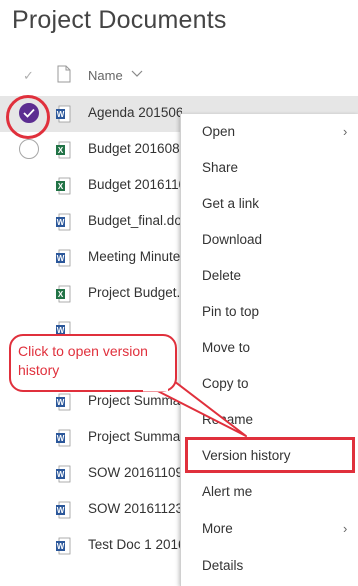 This screenshot has height=586, width=358. I want to click on callout-text: Click to open version history, so click(83, 360).